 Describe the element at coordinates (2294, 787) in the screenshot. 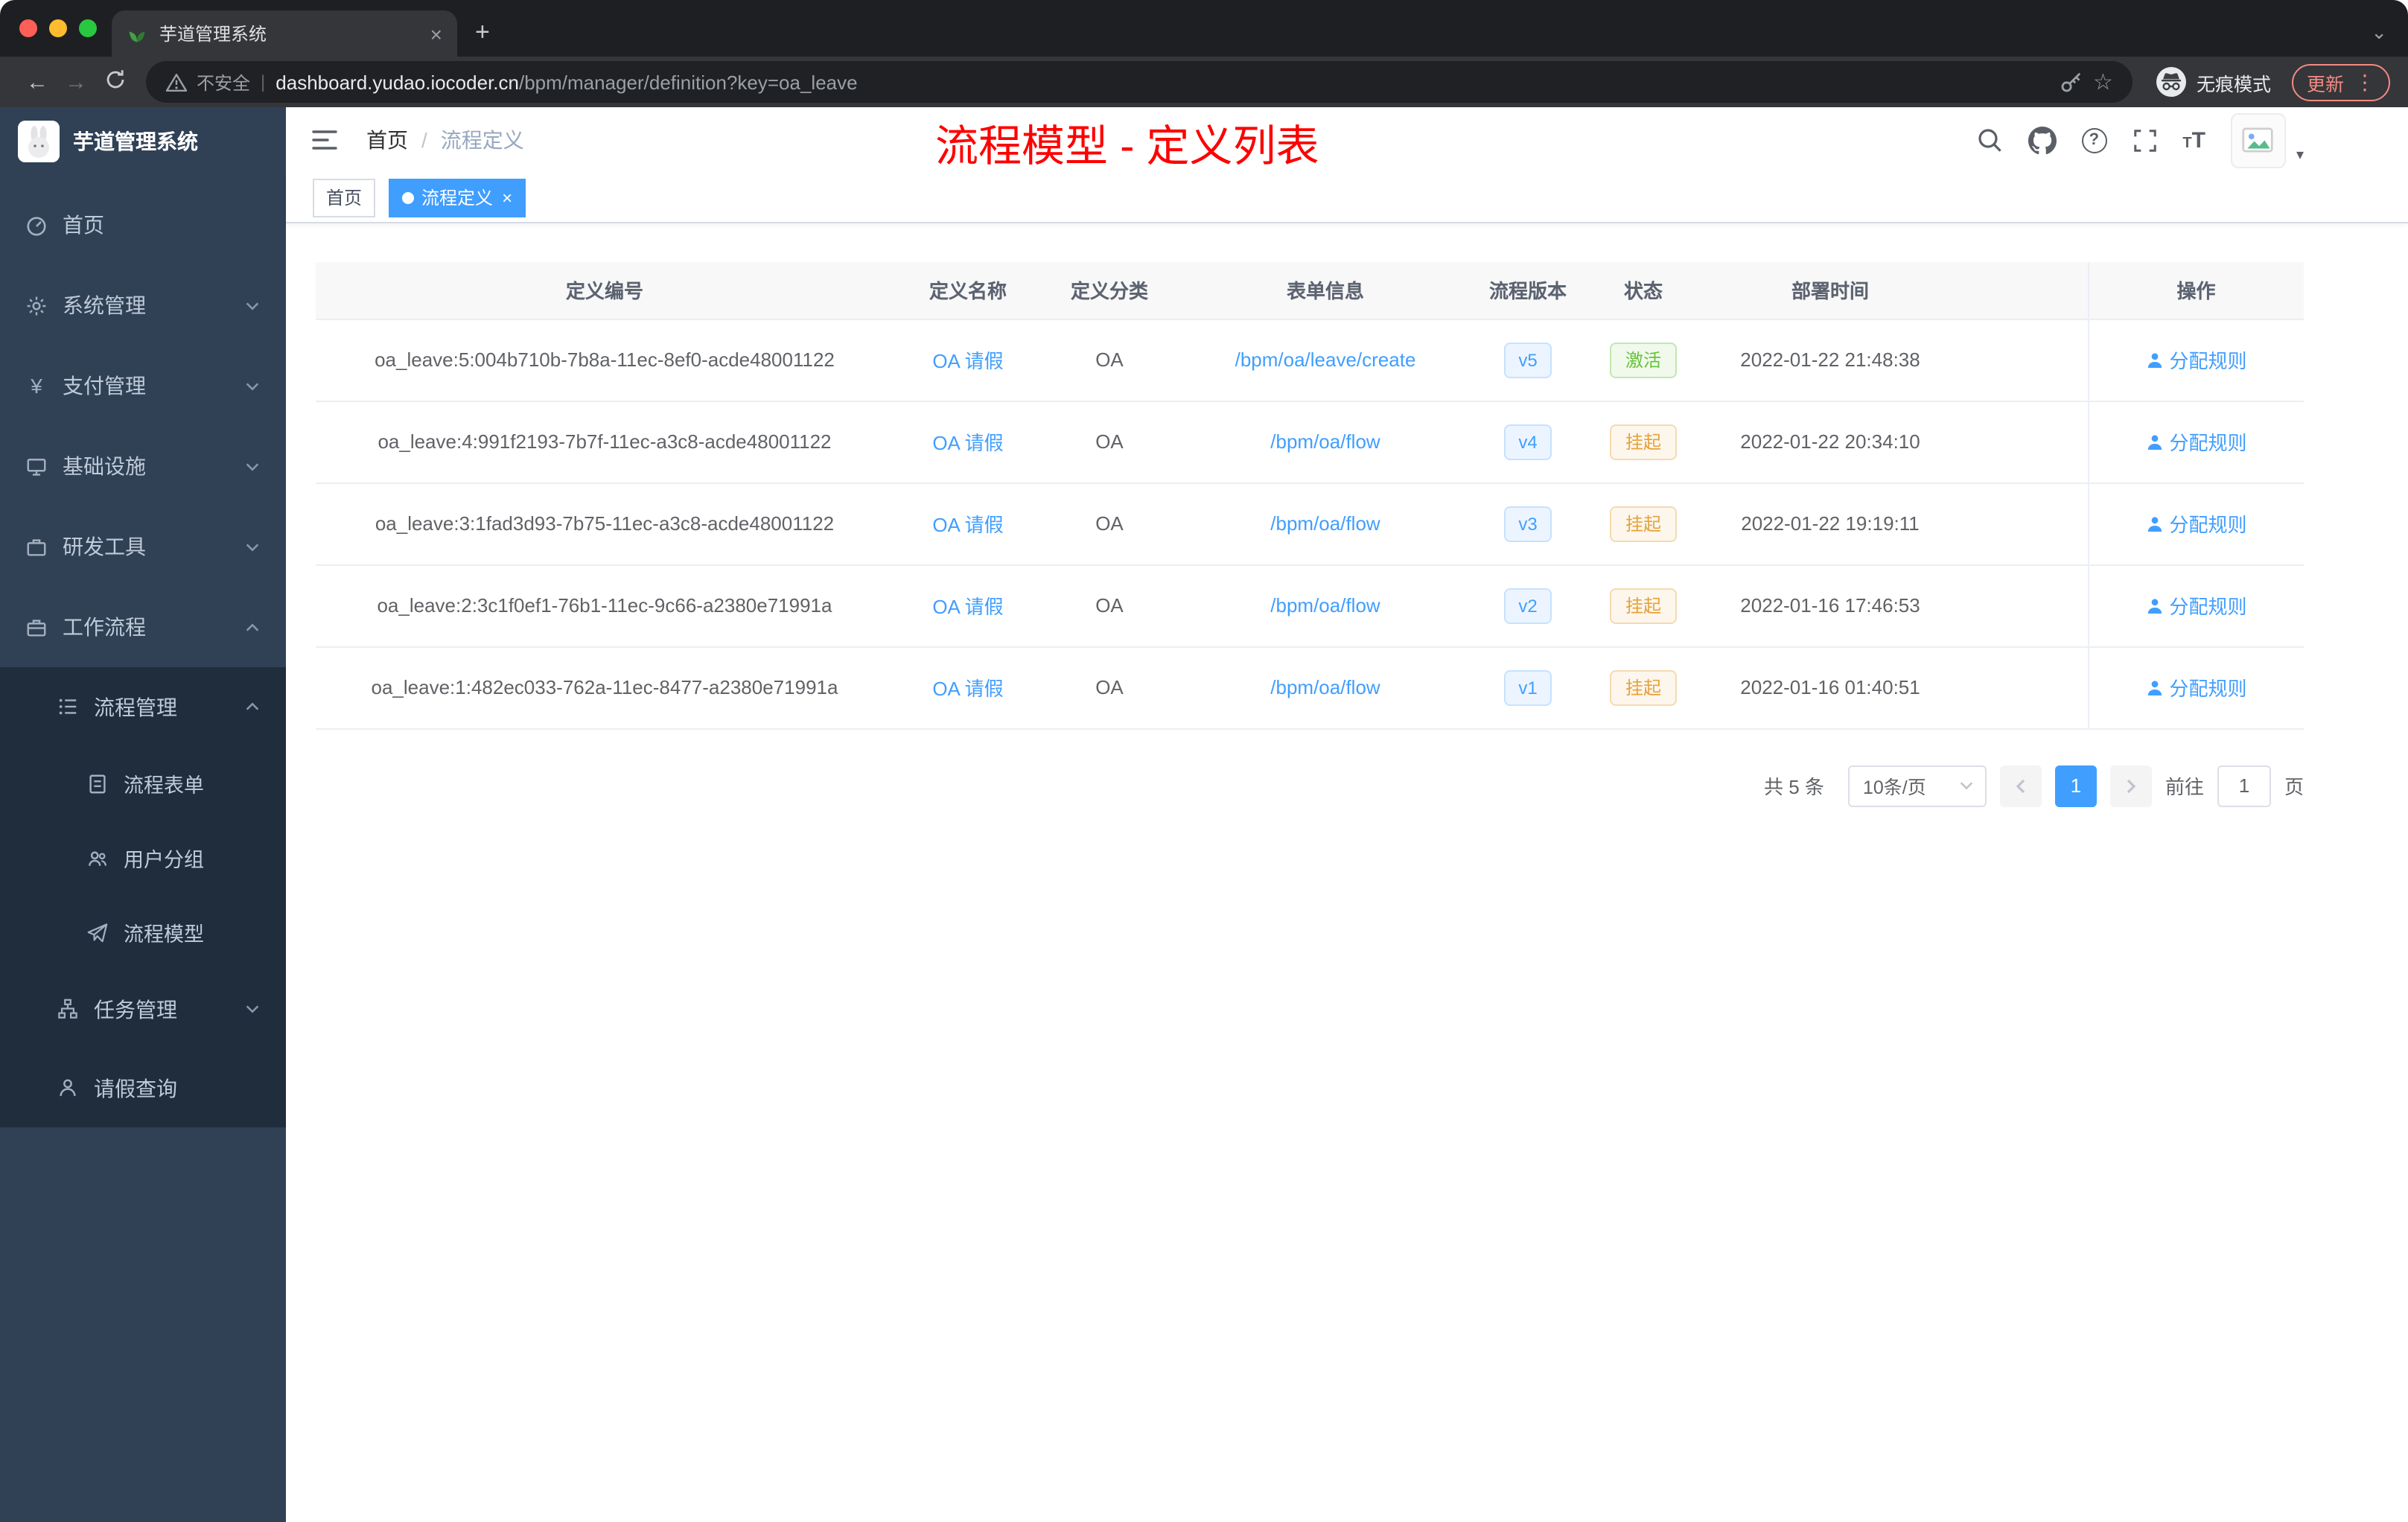

I see `goto-unit: 页` at that location.